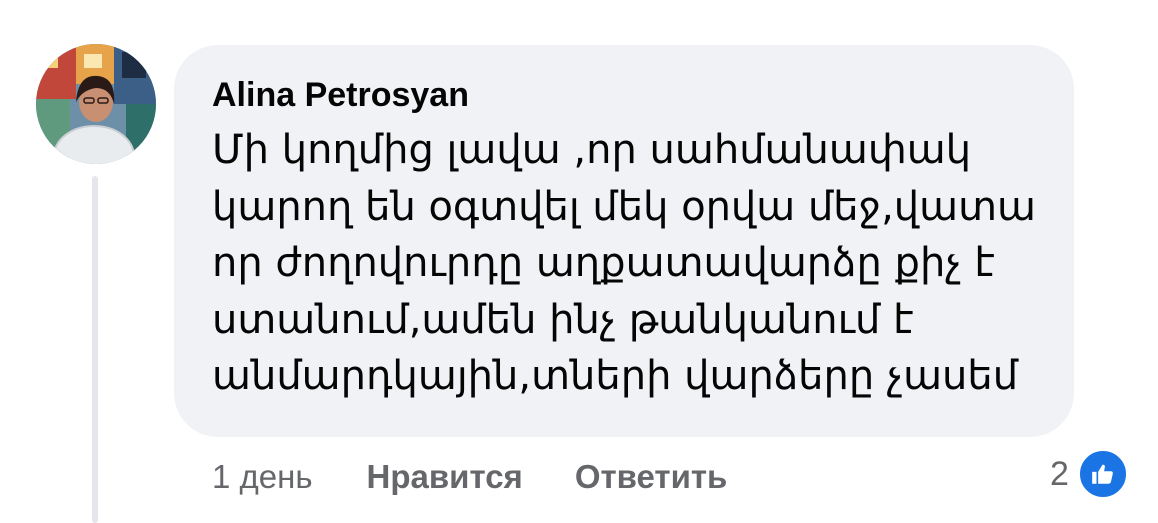  What do you see at coordinates (651, 477) in the screenshot?
I see `reply-button: Ответить` at bounding box center [651, 477].